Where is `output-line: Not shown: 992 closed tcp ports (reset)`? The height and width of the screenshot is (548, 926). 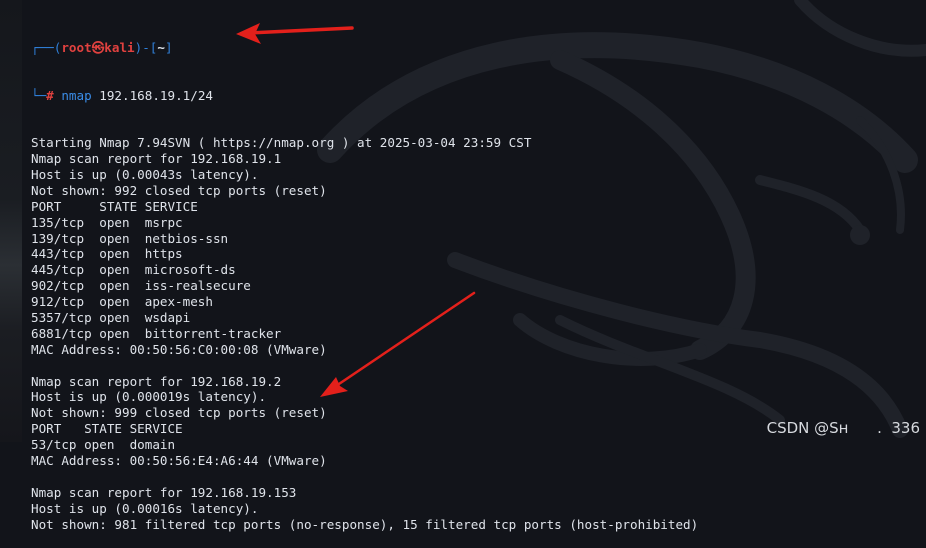
output-line: Not shown: 992 closed tcp ports (reset) is located at coordinates (179, 190).